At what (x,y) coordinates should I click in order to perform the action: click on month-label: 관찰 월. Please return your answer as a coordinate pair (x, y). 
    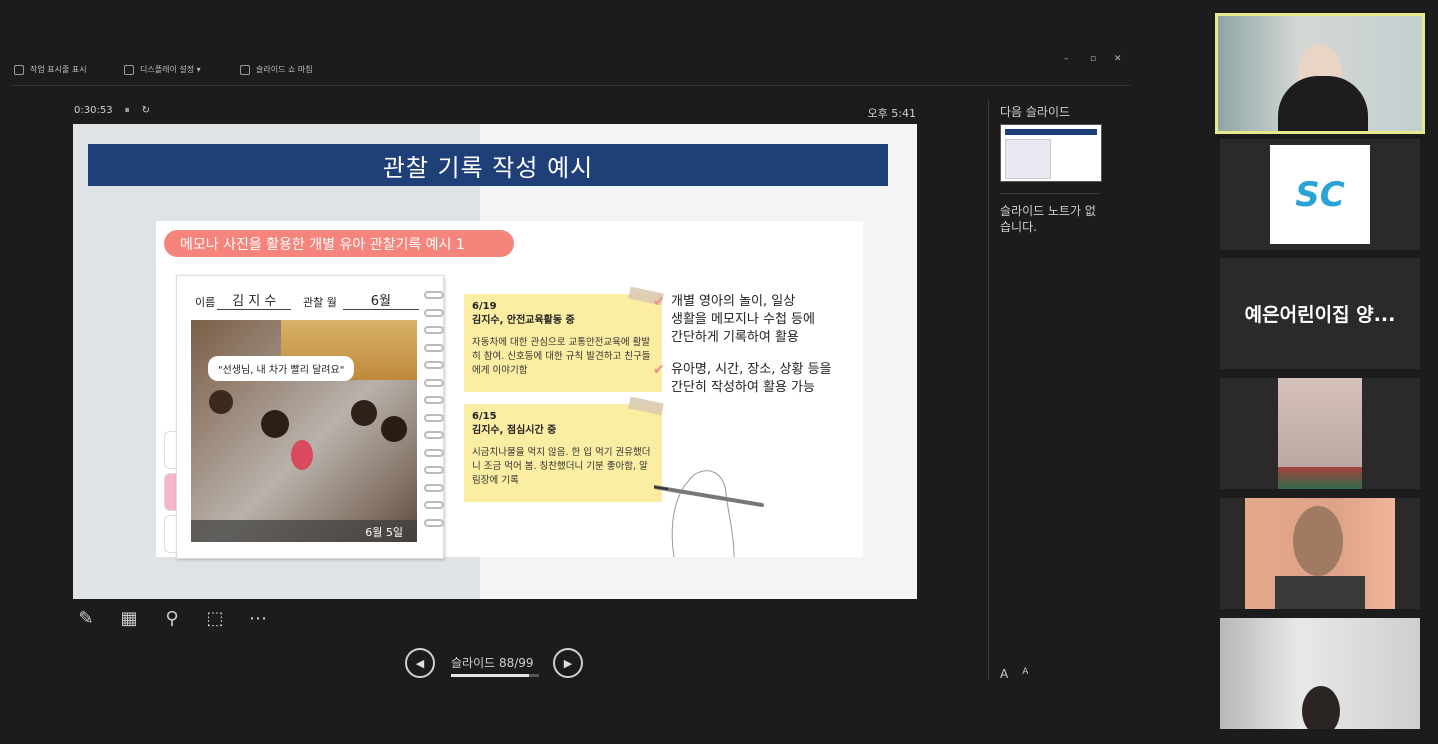
    Looking at the image, I should click on (320, 302).